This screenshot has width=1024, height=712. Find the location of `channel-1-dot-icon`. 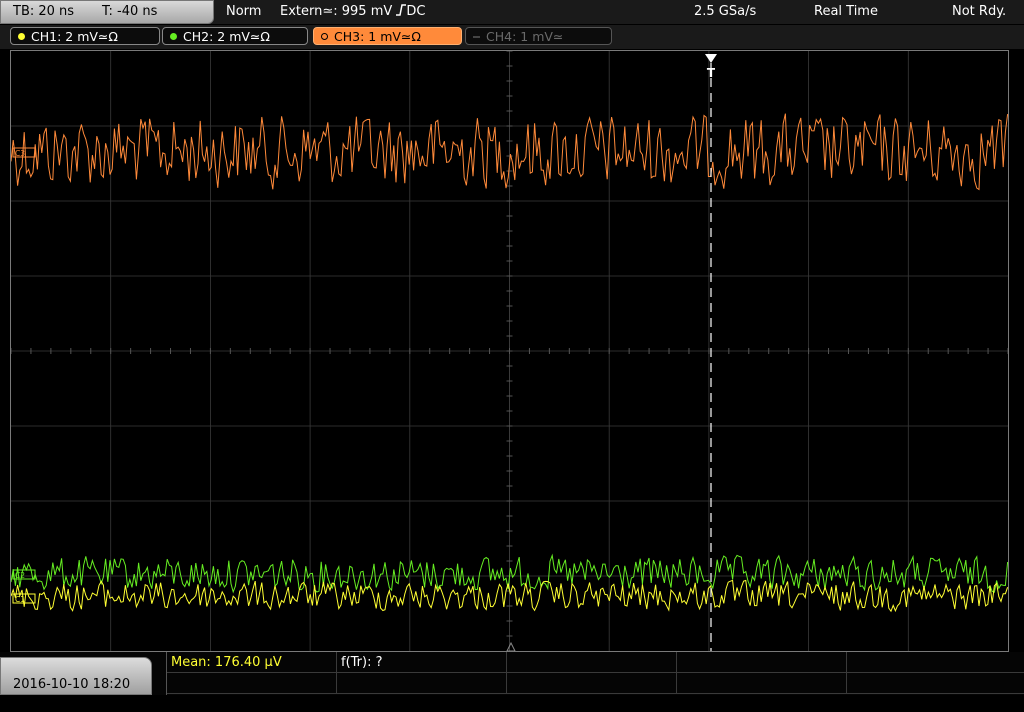

channel-1-dot-icon is located at coordinates (21, 36).